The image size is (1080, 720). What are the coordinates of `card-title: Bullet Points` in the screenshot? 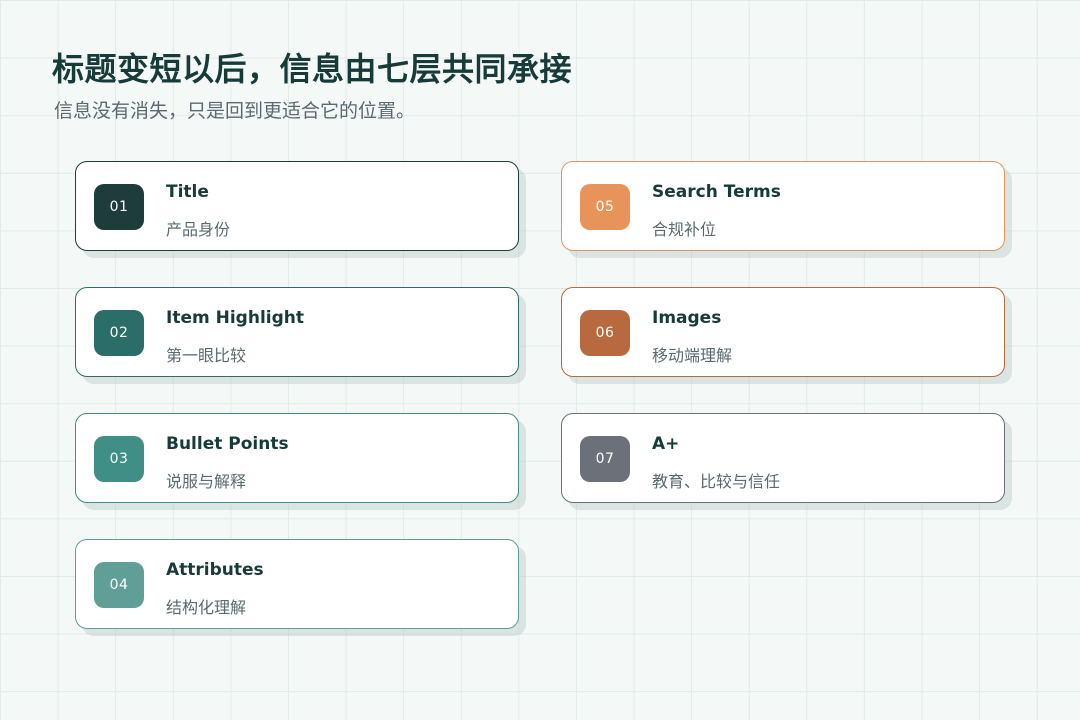 It's located at (227, 444).